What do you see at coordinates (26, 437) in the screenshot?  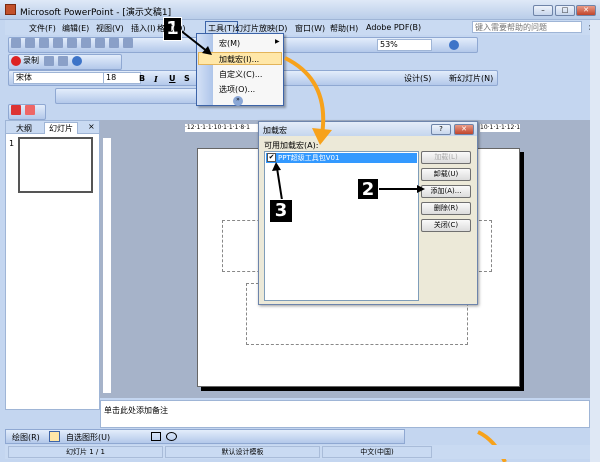 I see `draw-menu-button: 绘图(R)` at bounding box center [26, 437].